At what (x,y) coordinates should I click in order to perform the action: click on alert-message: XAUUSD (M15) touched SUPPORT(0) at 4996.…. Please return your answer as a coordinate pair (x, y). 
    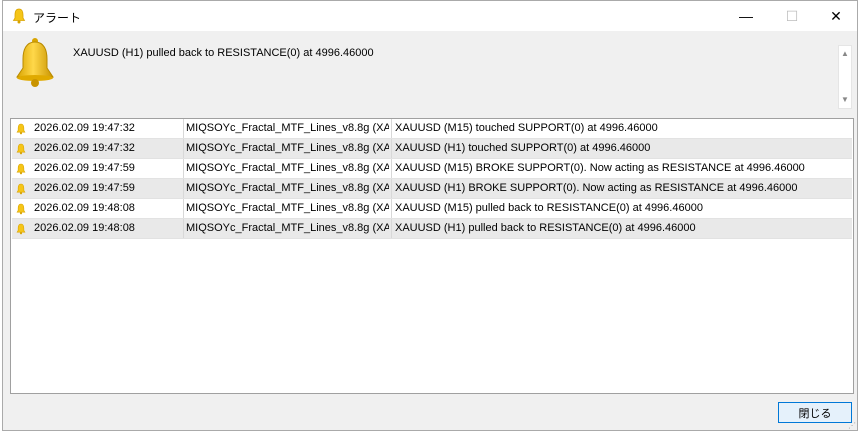
    Looking at the image, I should click on (621, 128).